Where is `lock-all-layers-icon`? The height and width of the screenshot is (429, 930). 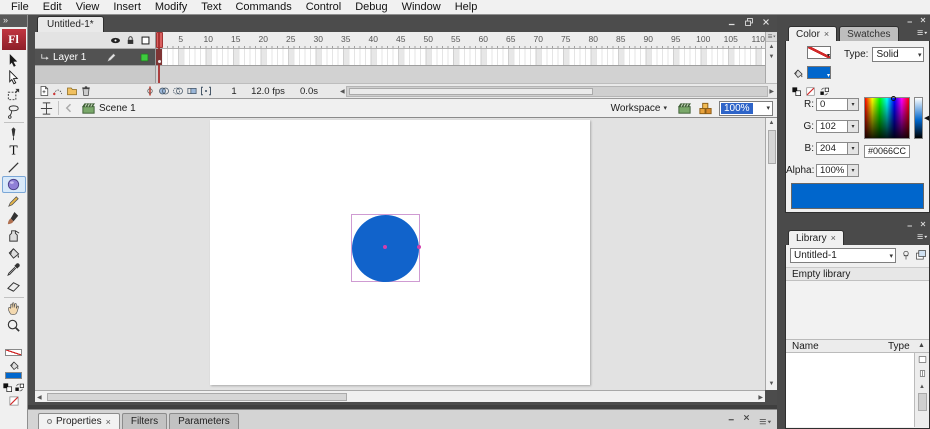
lock-all-layers-icon is located at coordinates (130, 40).